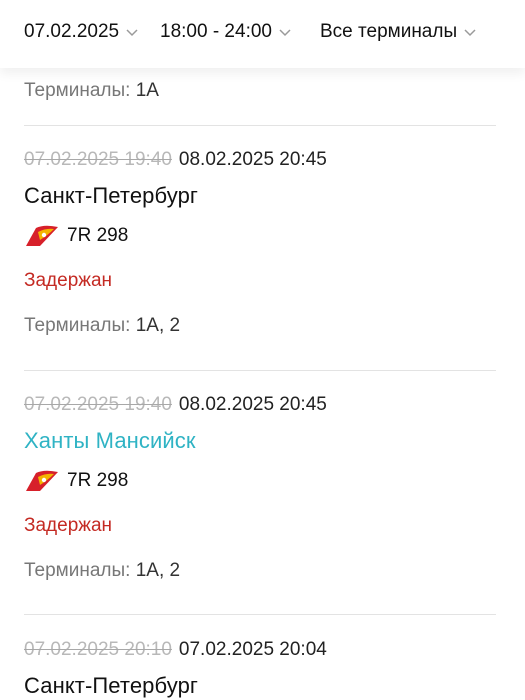 The image size is (525, 700). I want to click on terminals-value: 1A, so click(147, 90).